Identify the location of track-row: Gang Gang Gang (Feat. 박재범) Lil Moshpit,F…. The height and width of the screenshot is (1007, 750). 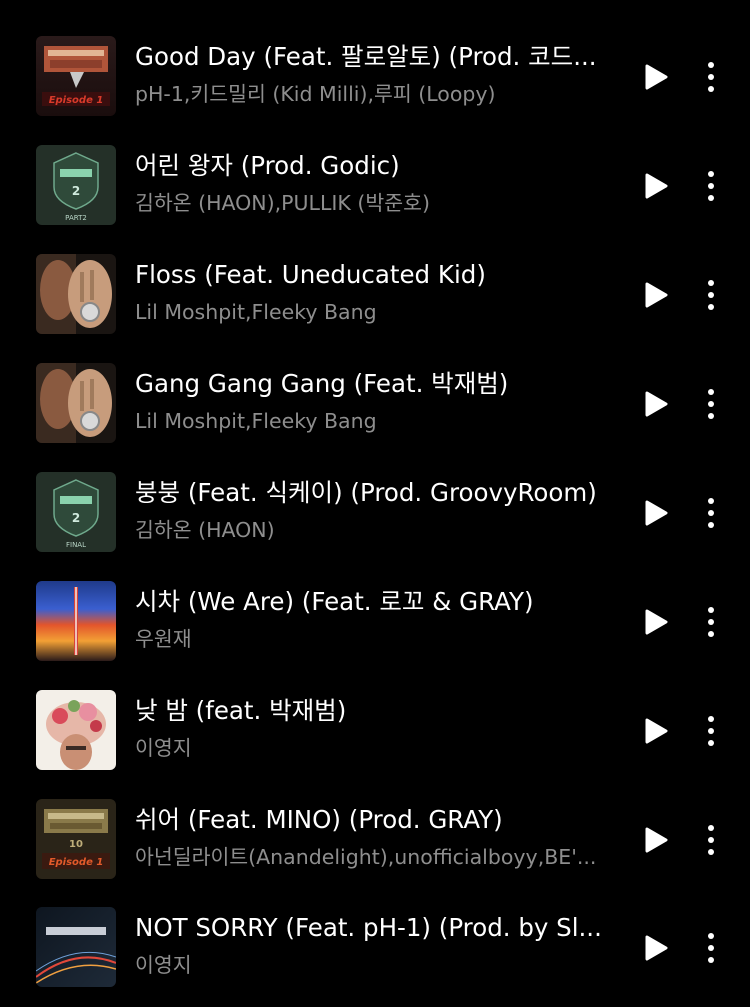
(375, 413).